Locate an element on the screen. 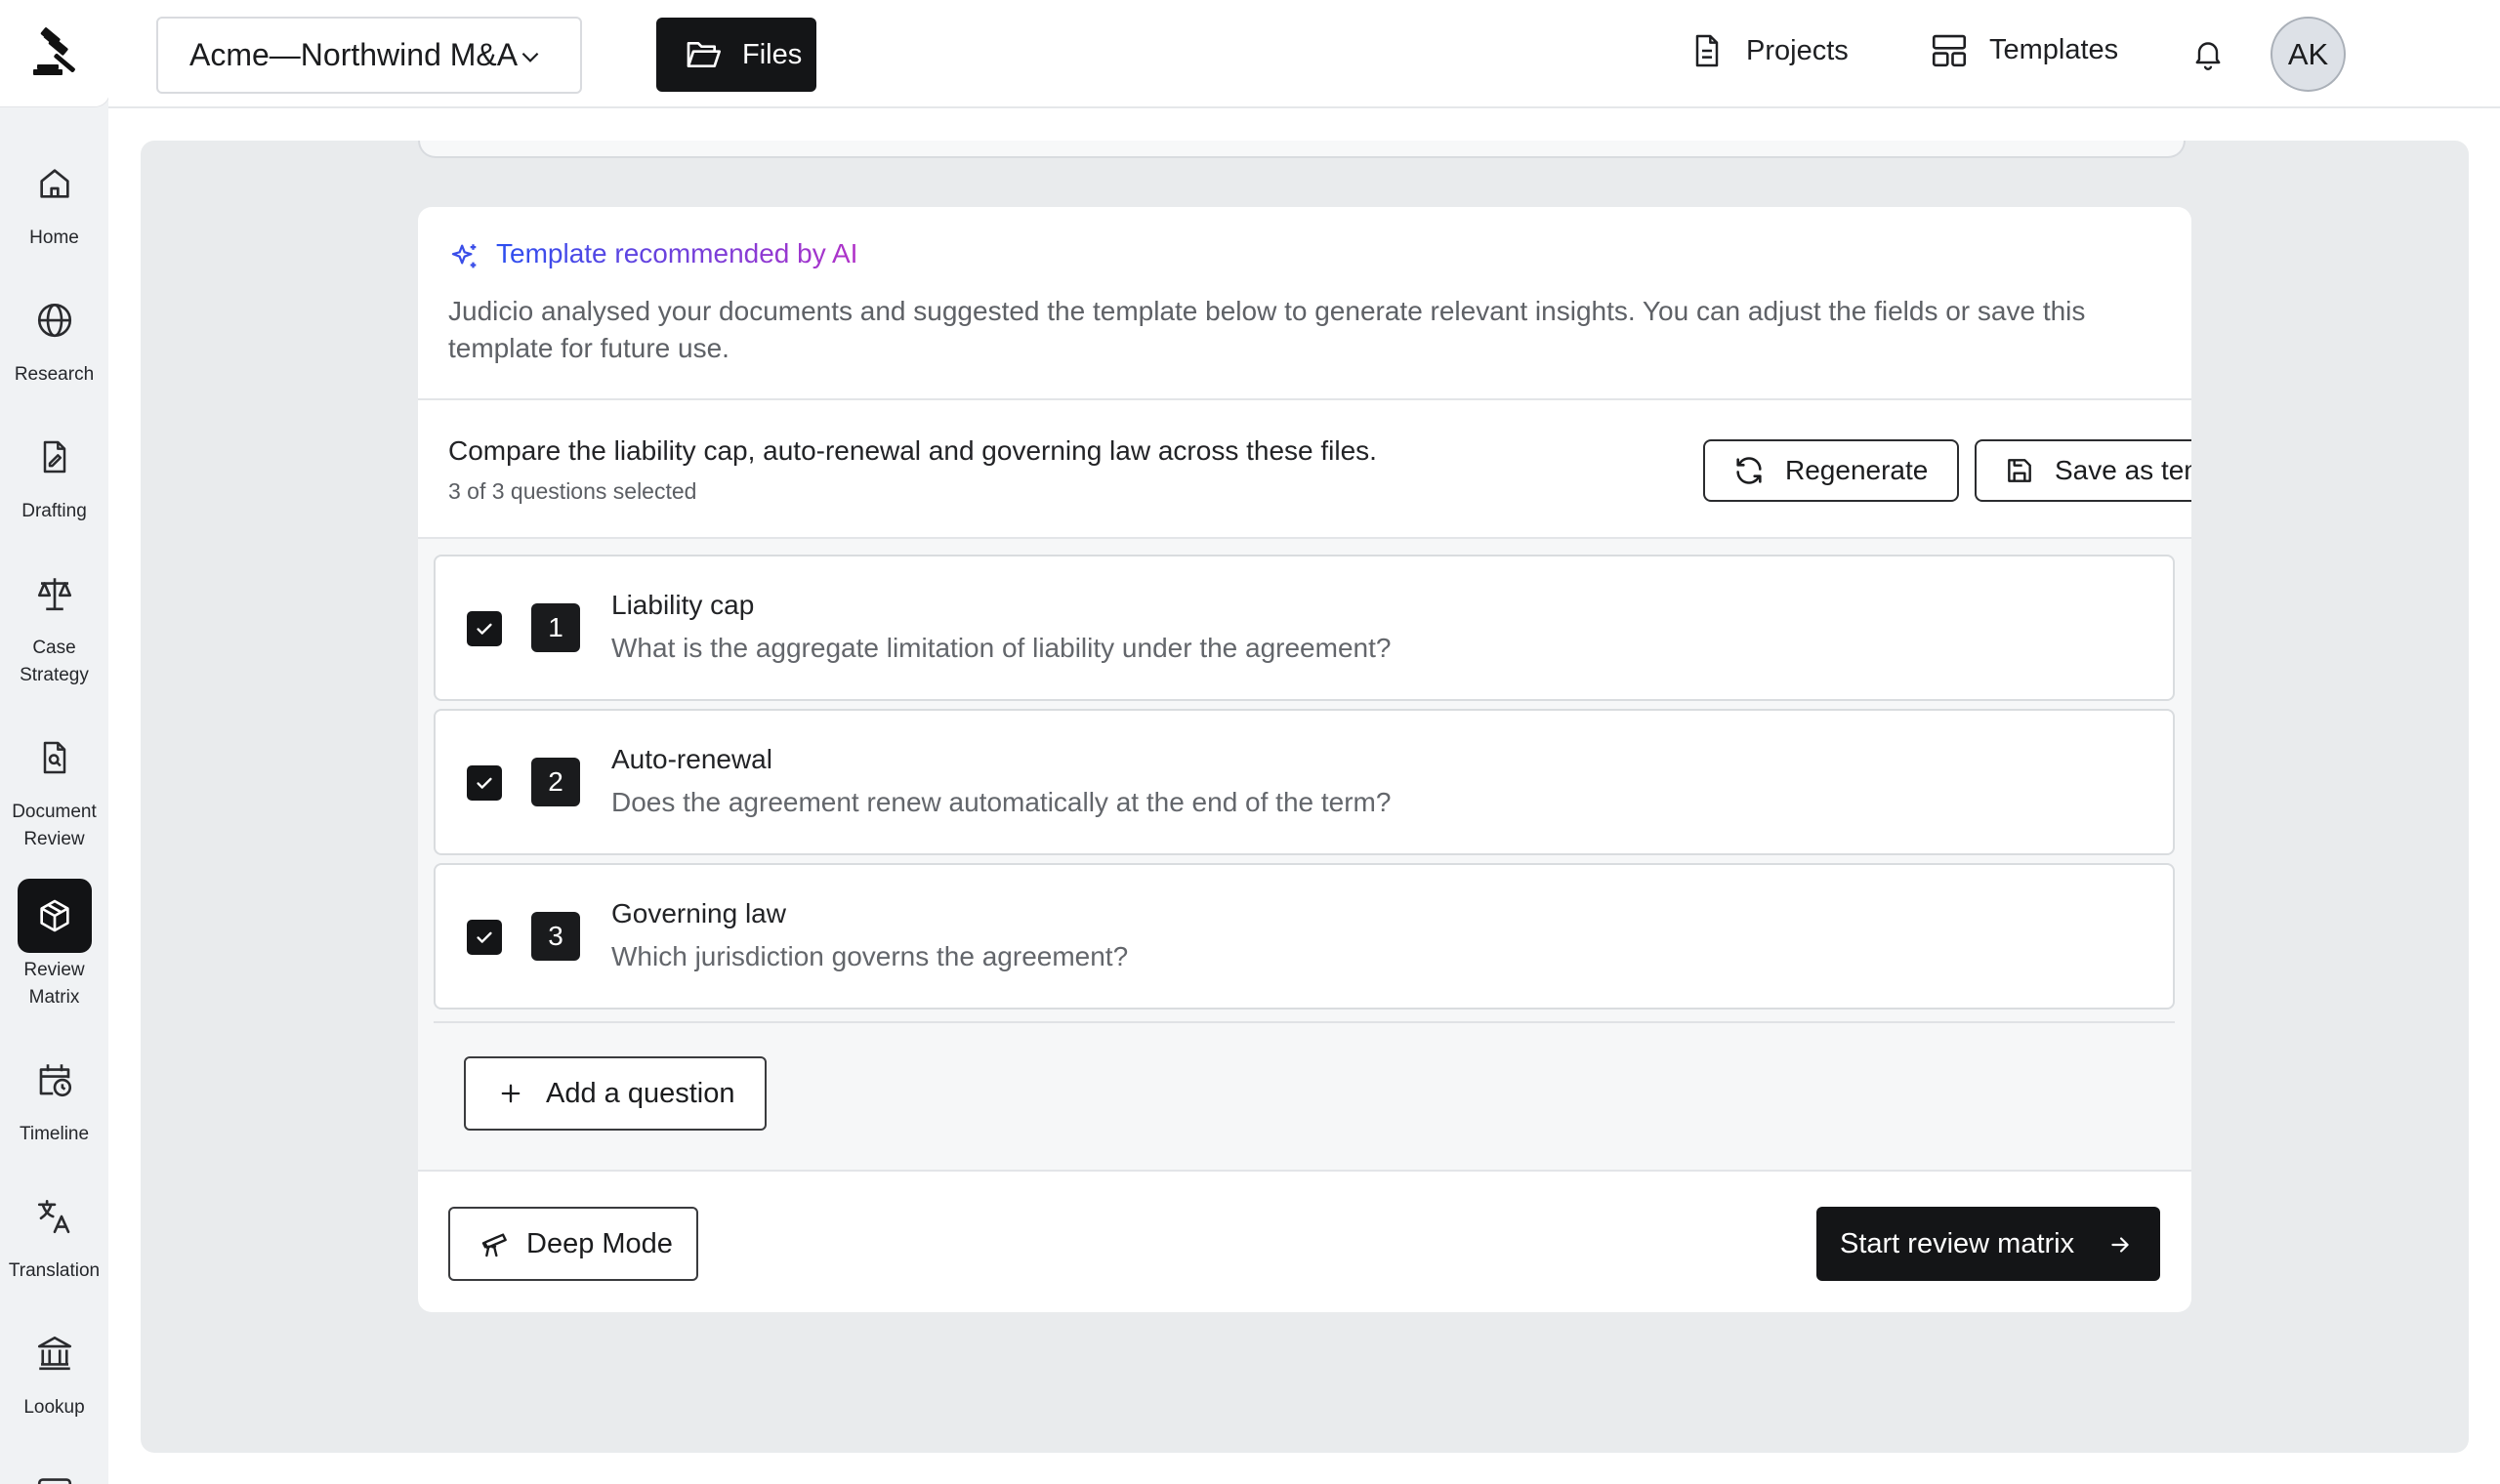  document-search-icon is located at coordinates (55, 758).